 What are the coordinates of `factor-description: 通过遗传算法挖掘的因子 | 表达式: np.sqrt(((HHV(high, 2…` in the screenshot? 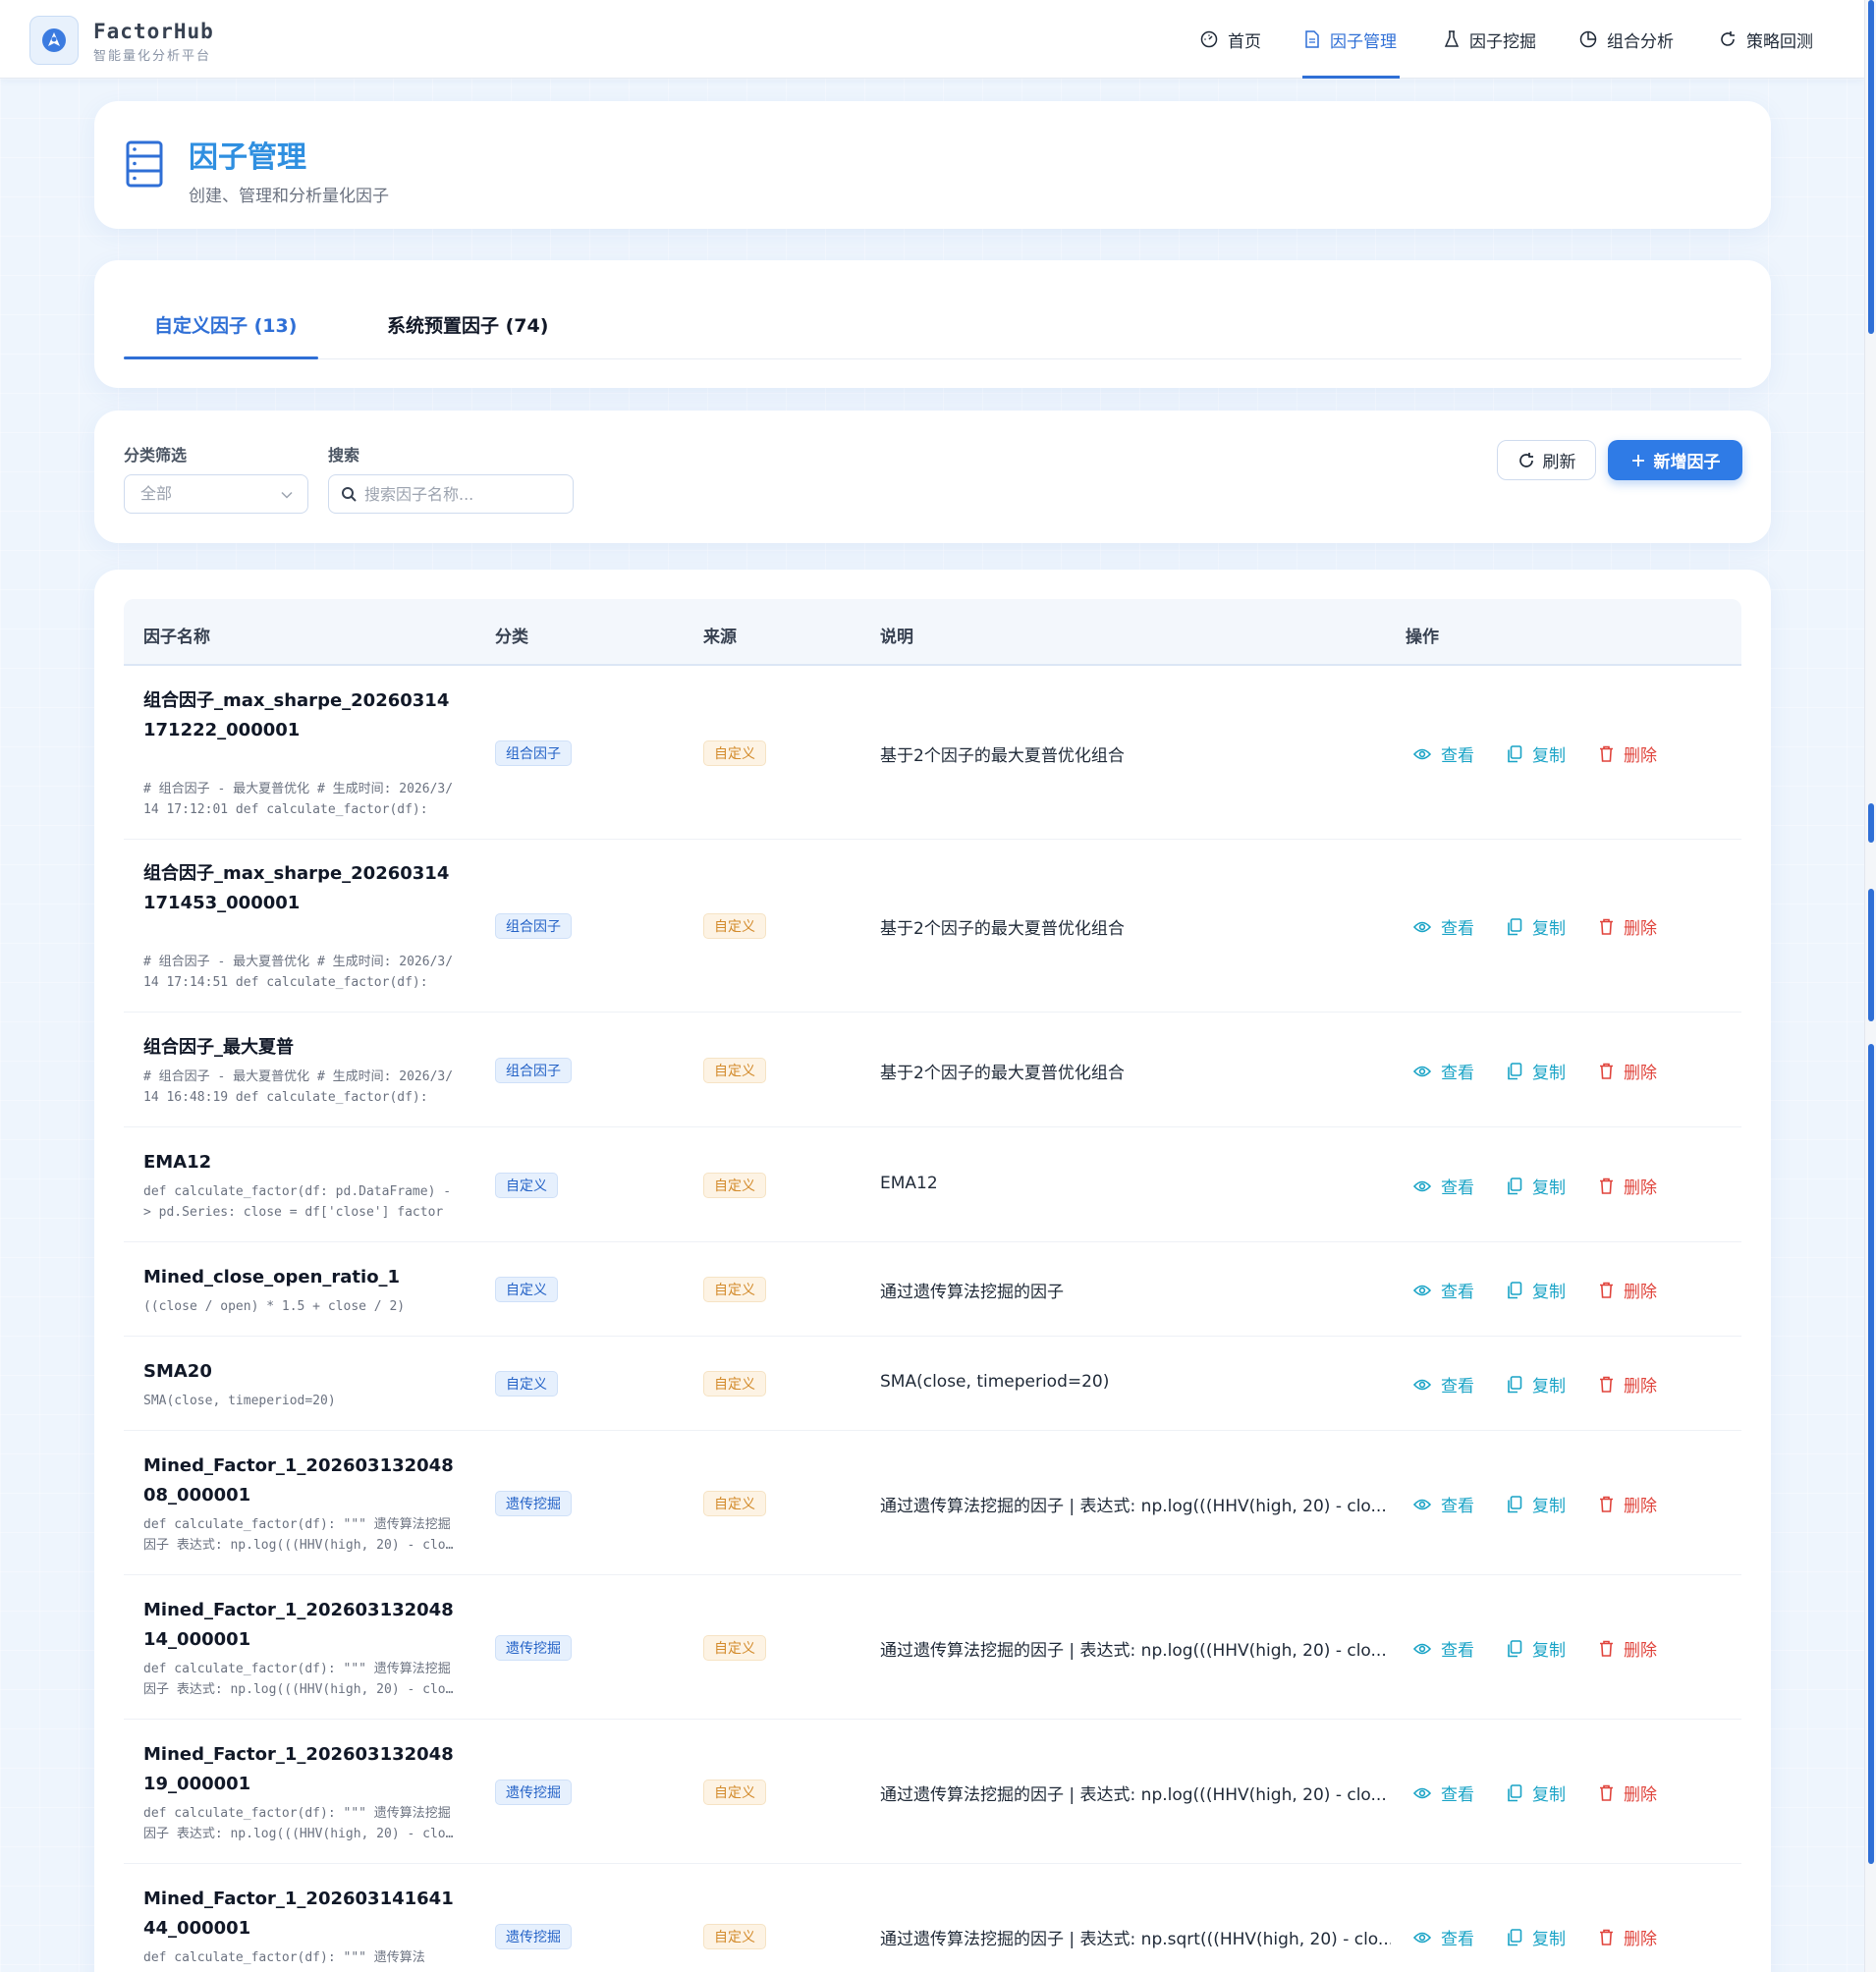 It's located at (1135, 1939).